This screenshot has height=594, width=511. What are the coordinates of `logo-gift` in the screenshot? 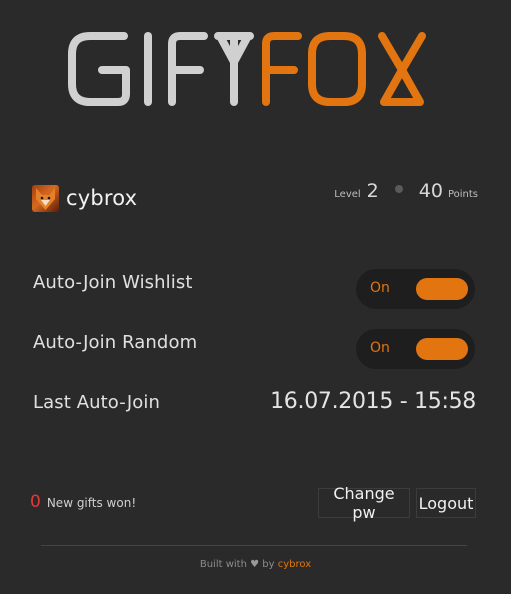 It's located at (161, 69).